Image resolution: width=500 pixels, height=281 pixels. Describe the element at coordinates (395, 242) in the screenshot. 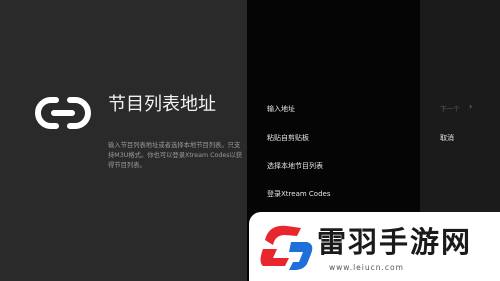

I see `watermark-site-name: 雷羽手游网` at that location.